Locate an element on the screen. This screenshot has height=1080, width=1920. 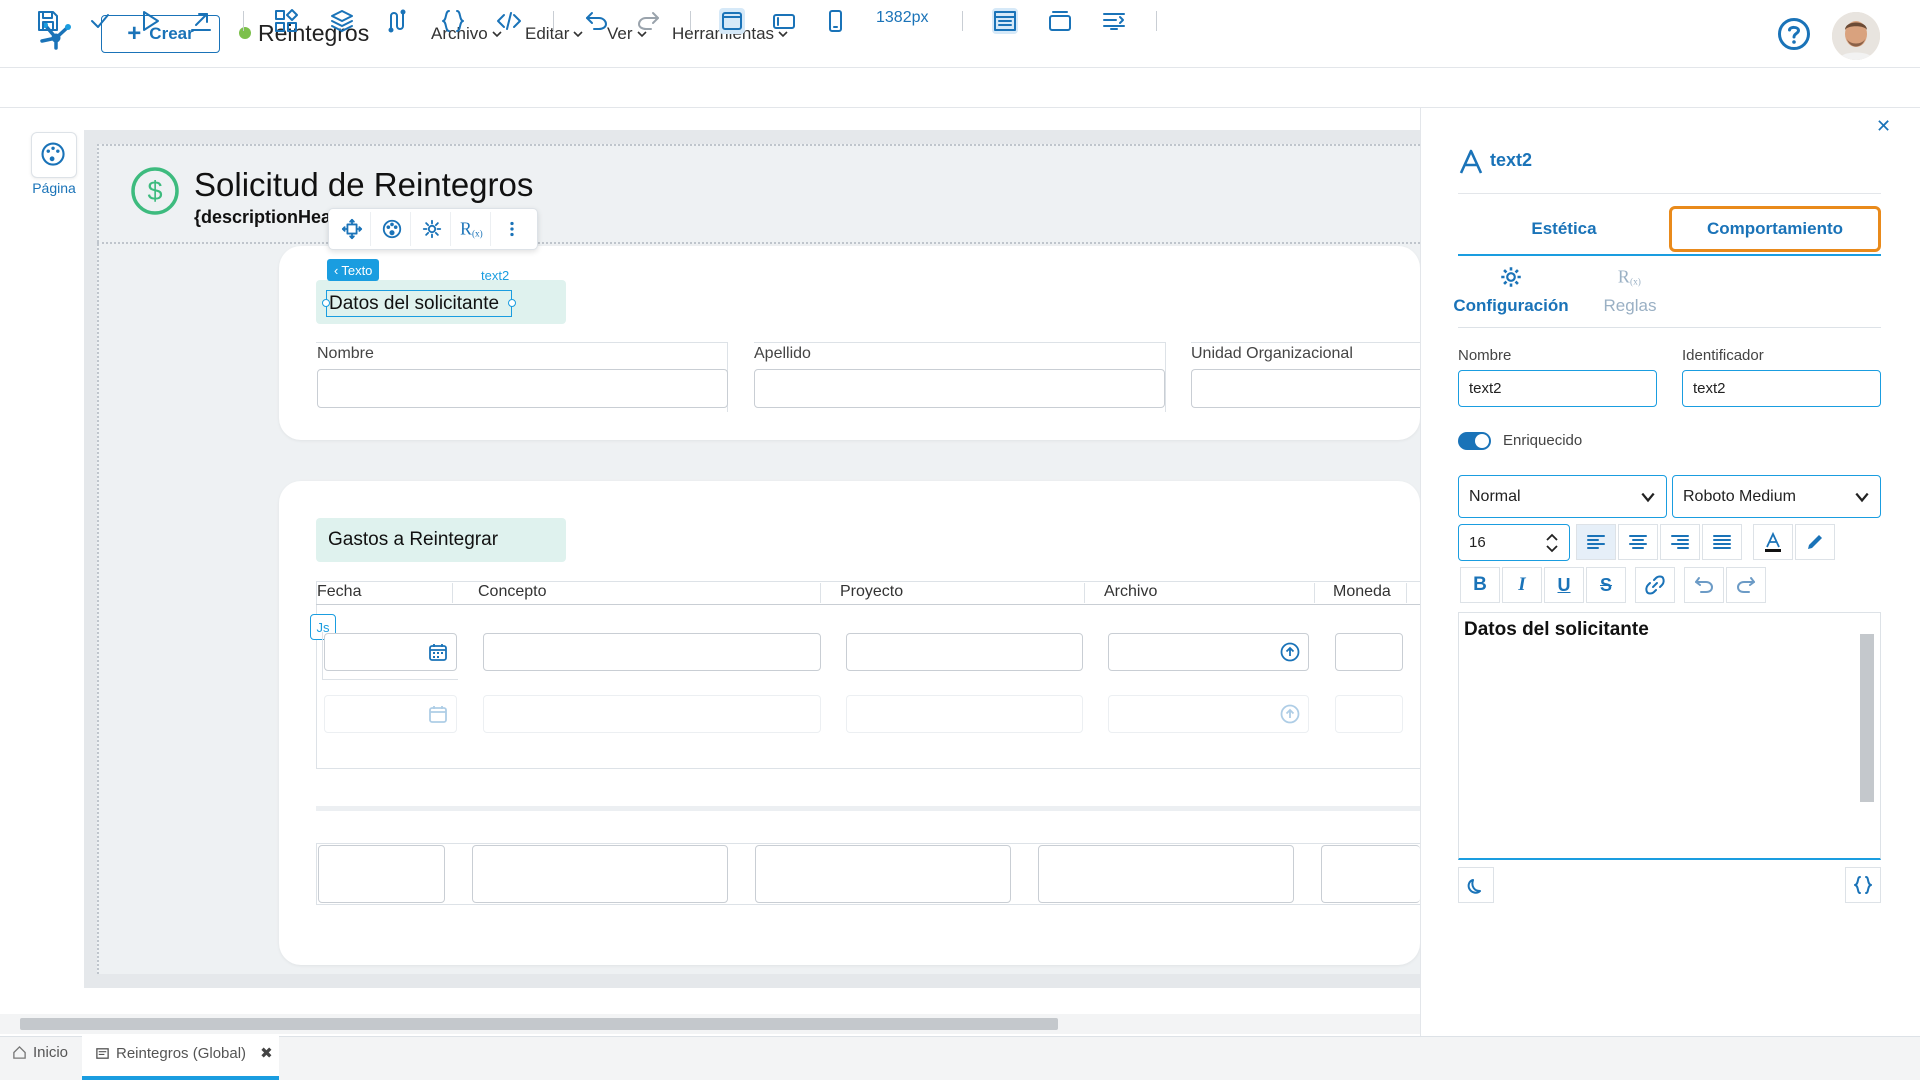
font-size-value: 16 is located at coordinates (1477, 542).